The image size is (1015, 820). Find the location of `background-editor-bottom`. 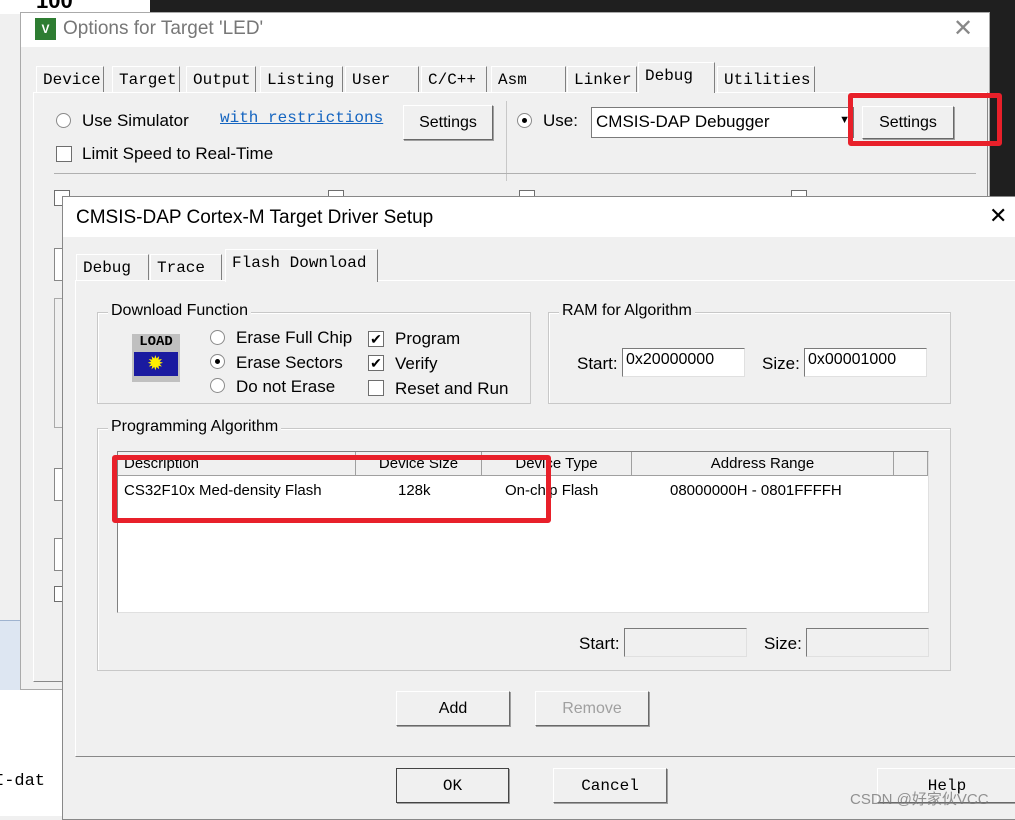

background-editor-bottom is located at coordinates (31, 753).